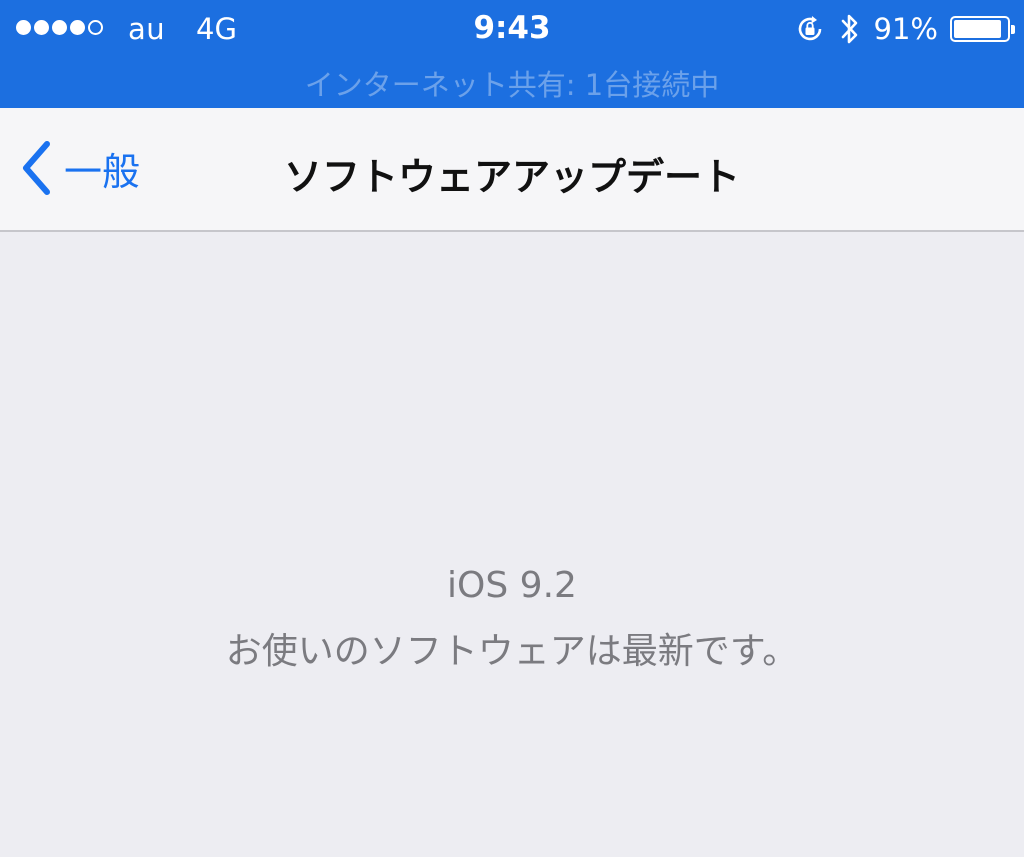  I want to click on up-to-date-message: お使いのソフトウェアは最新です。, so click(512, 651).